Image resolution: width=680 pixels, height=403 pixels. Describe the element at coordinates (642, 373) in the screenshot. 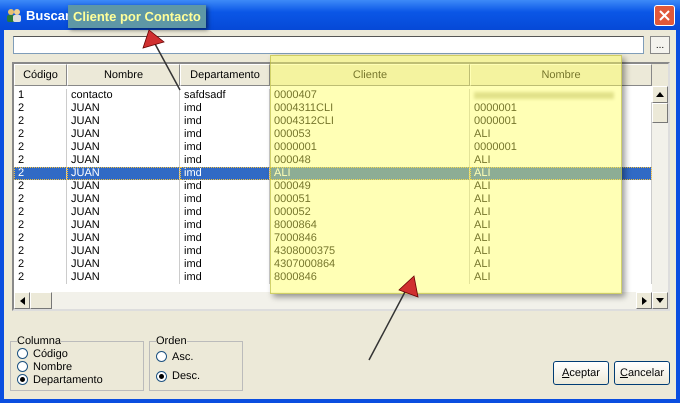

I see `dialog-button: Cancelar` at that location.